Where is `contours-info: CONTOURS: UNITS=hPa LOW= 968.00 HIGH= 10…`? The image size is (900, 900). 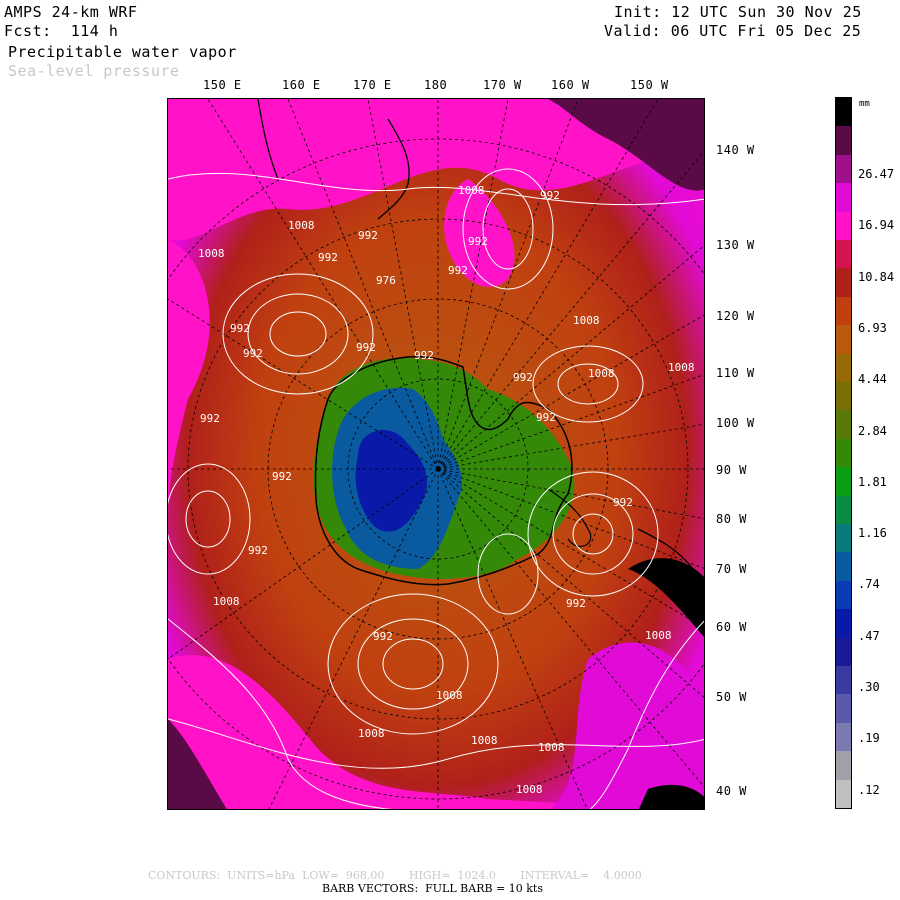
contours-info: CONTOURS: UNITS=hPa LOW= 968.00 HIGH= 10… is located at coordinates (395, 875).